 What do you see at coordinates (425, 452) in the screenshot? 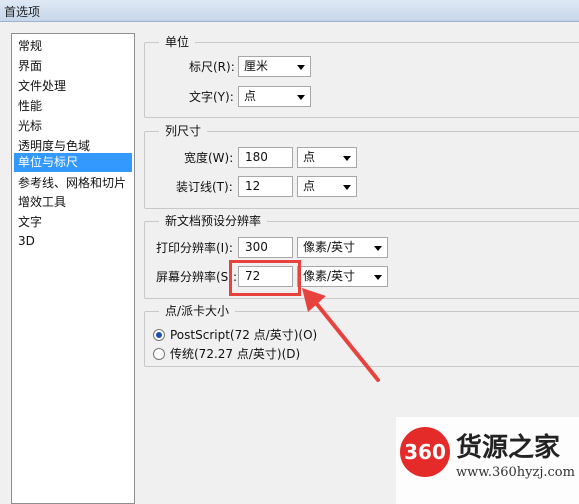
I see `watermark-logo: 360` at bounding box center [425, 452].